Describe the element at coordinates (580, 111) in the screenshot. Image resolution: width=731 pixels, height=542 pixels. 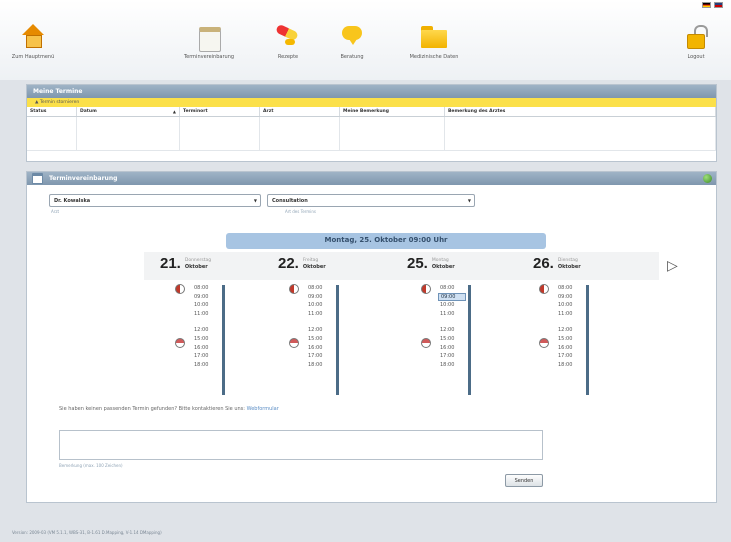
I see `column-doctor-remark: Bemerkung des Arztes` at that location.